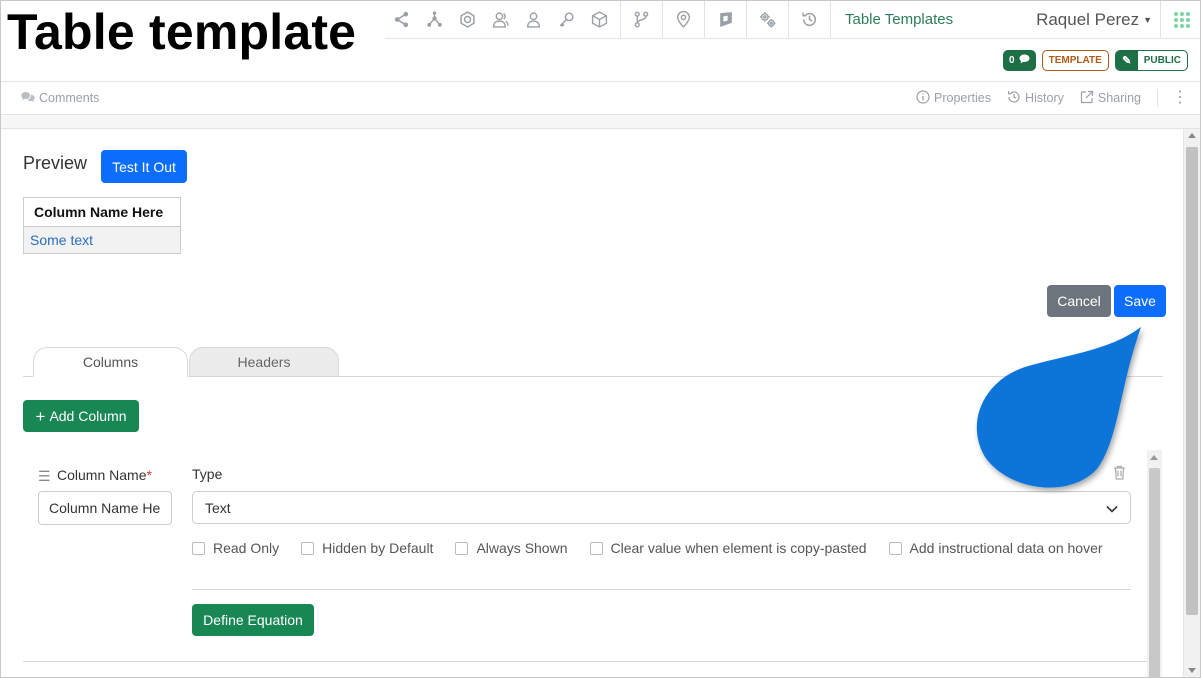 The height and width of the screenshot is (678, 1201). I want to click on toolbar-spacer, so click(600, 122).